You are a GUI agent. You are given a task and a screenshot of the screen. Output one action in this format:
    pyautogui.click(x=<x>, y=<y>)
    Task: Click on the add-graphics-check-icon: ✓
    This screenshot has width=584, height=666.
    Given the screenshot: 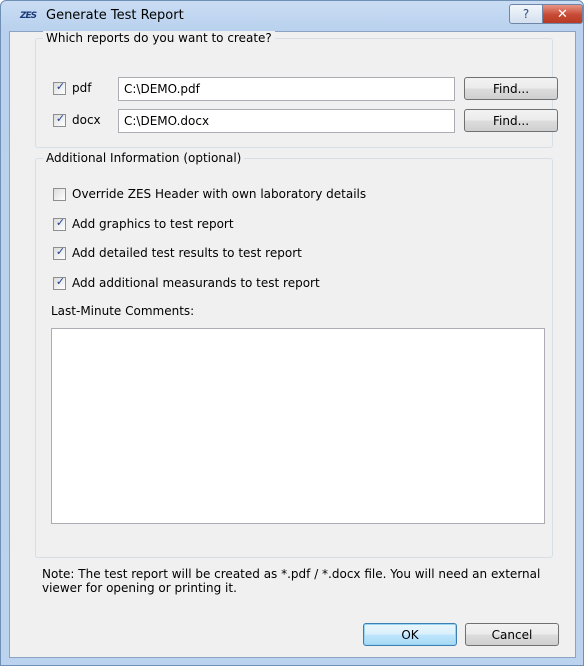 What is the action you would take?
    pyautogui.click(x=60, y=222)
    